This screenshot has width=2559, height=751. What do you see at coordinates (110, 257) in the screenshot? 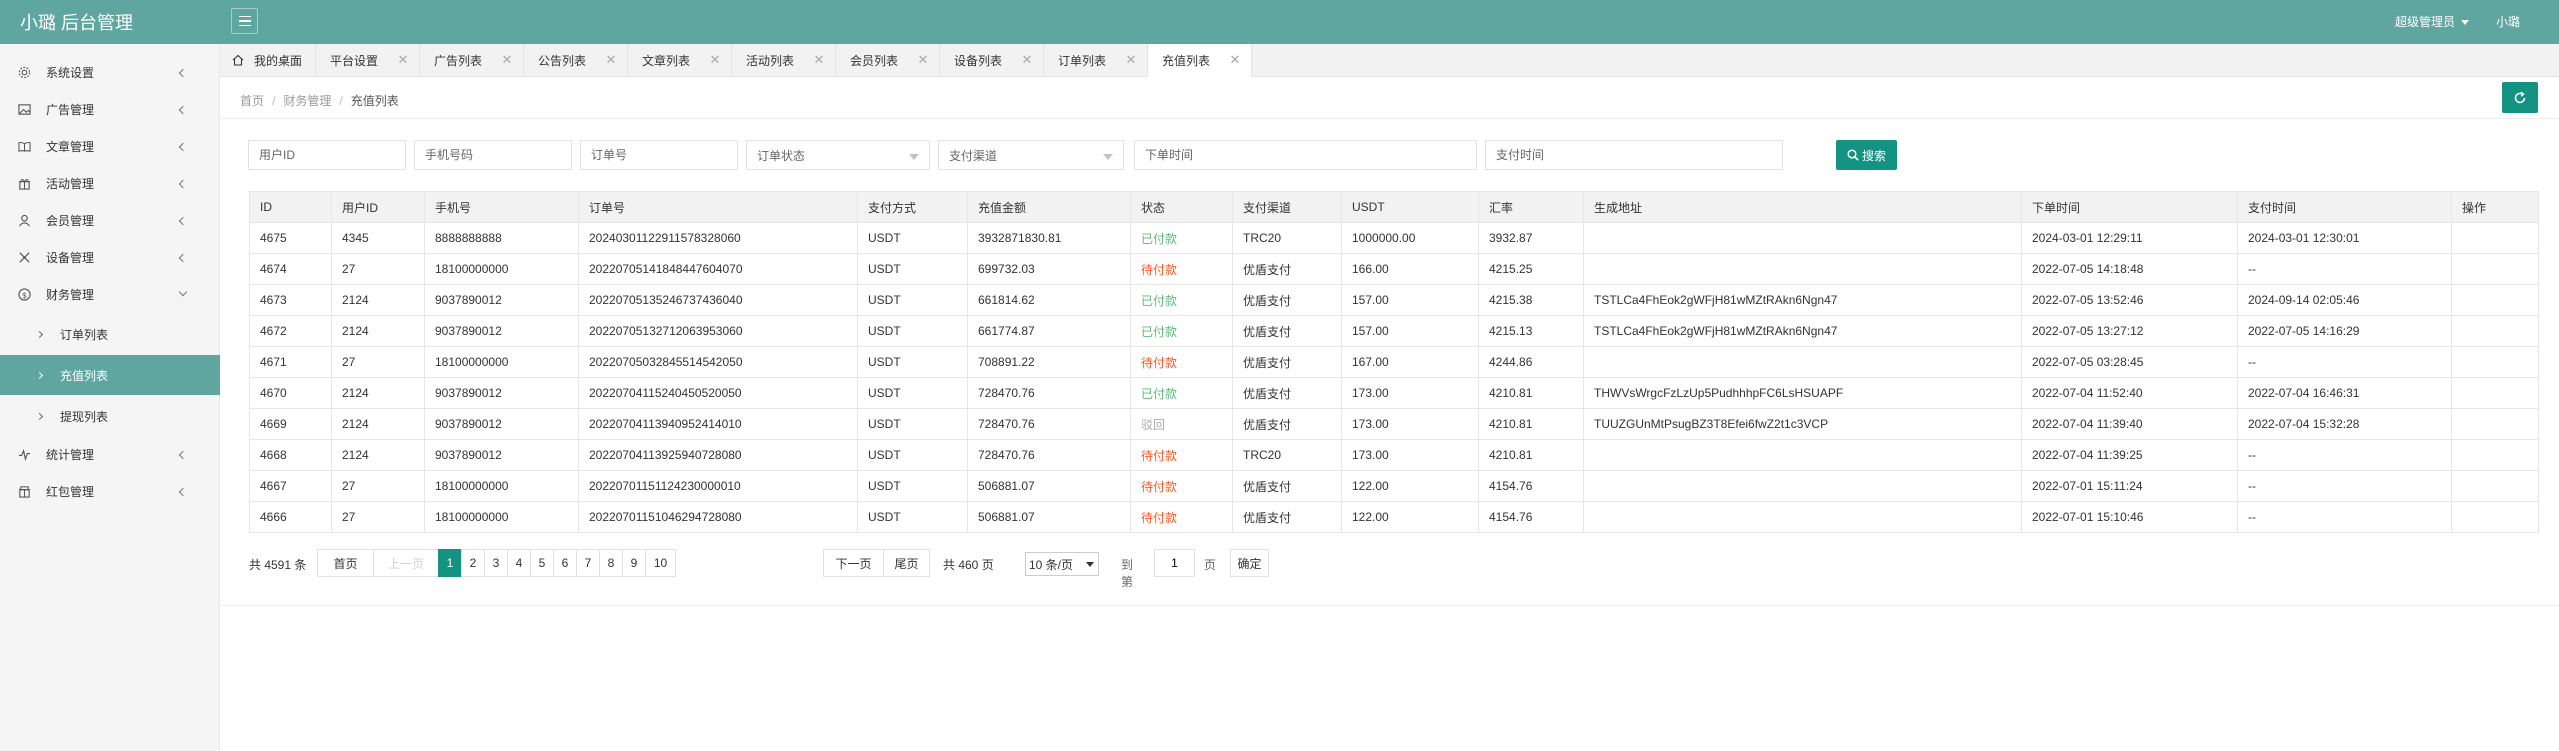
I see `sidebar-item-device-management: 设备管理` at bounding box center [110, 257].